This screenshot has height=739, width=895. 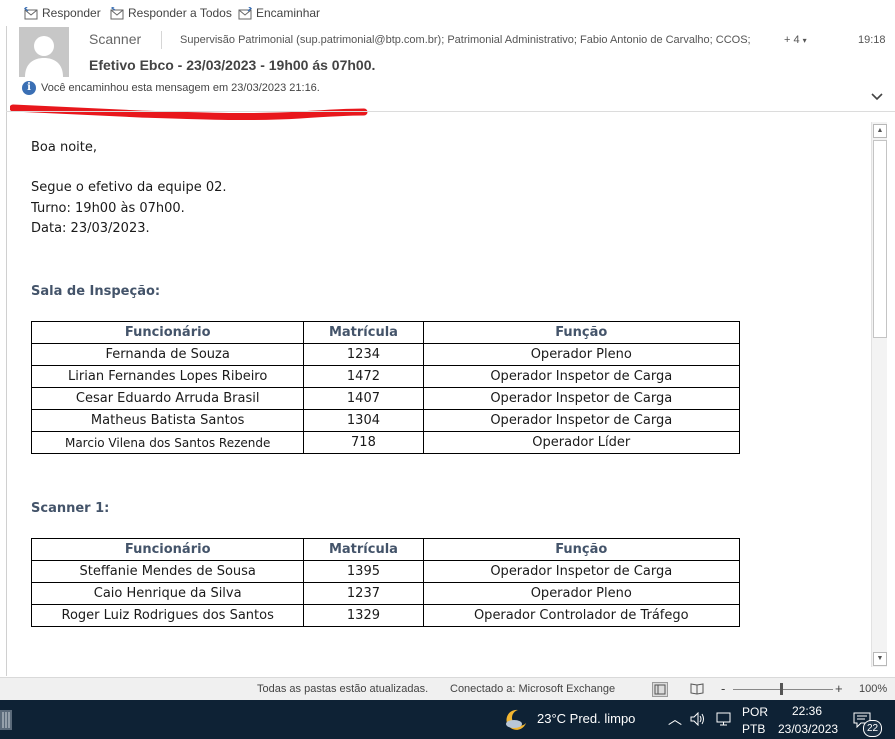 I want to click on reply-all-icon, so click(x=117, y=12).